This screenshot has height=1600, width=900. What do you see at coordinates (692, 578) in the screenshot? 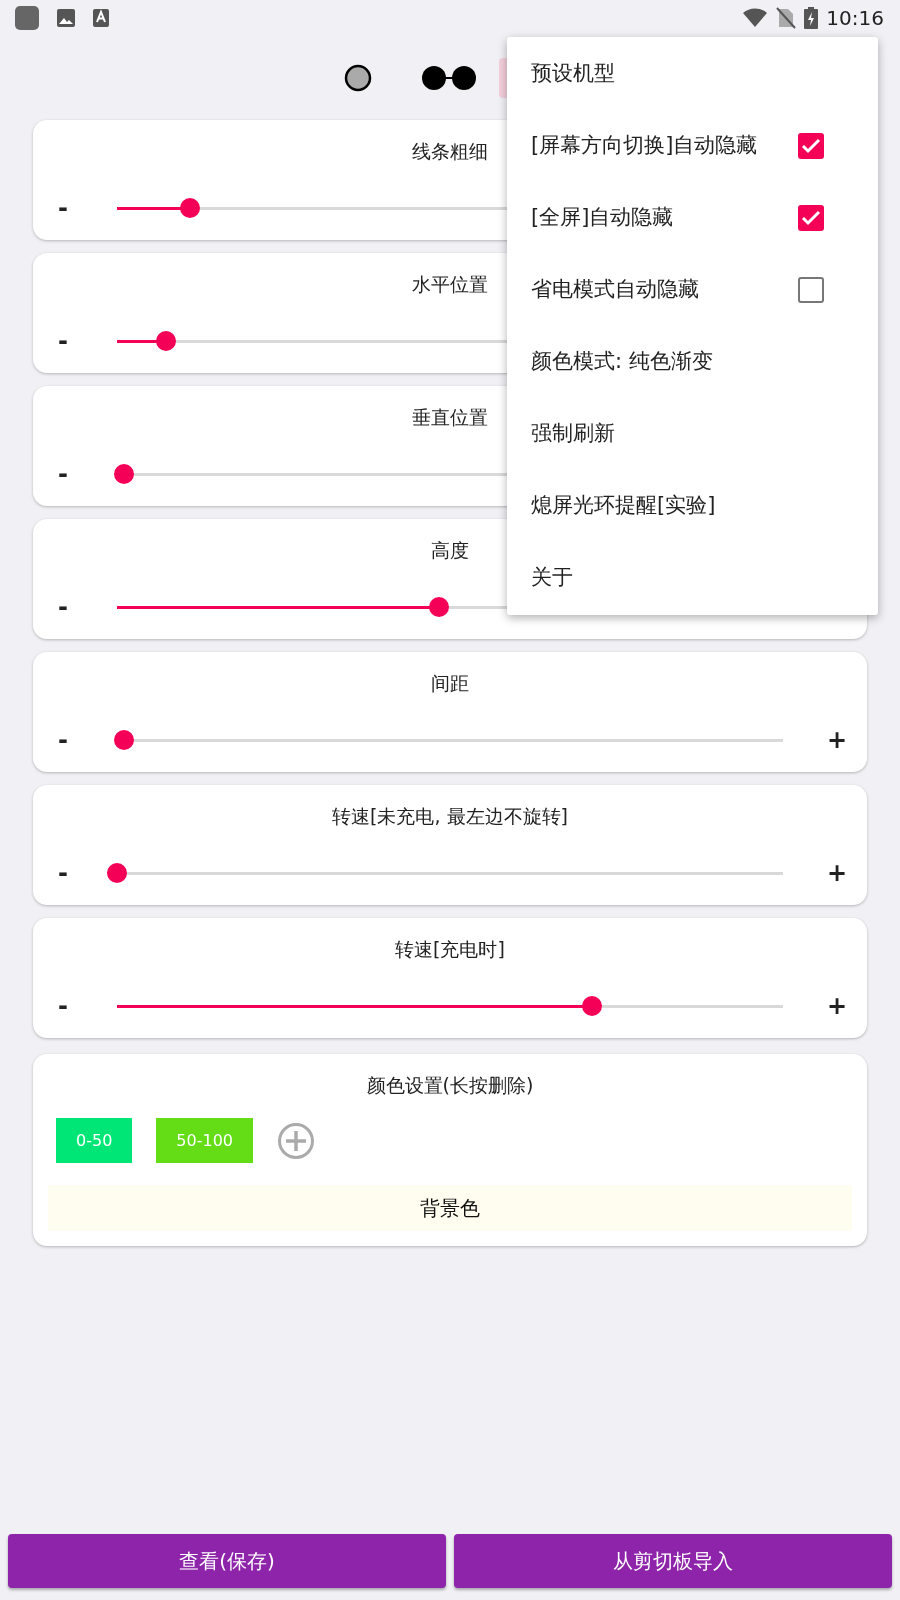
I see `menu-item: 关于` at bounding box center [692, 578].